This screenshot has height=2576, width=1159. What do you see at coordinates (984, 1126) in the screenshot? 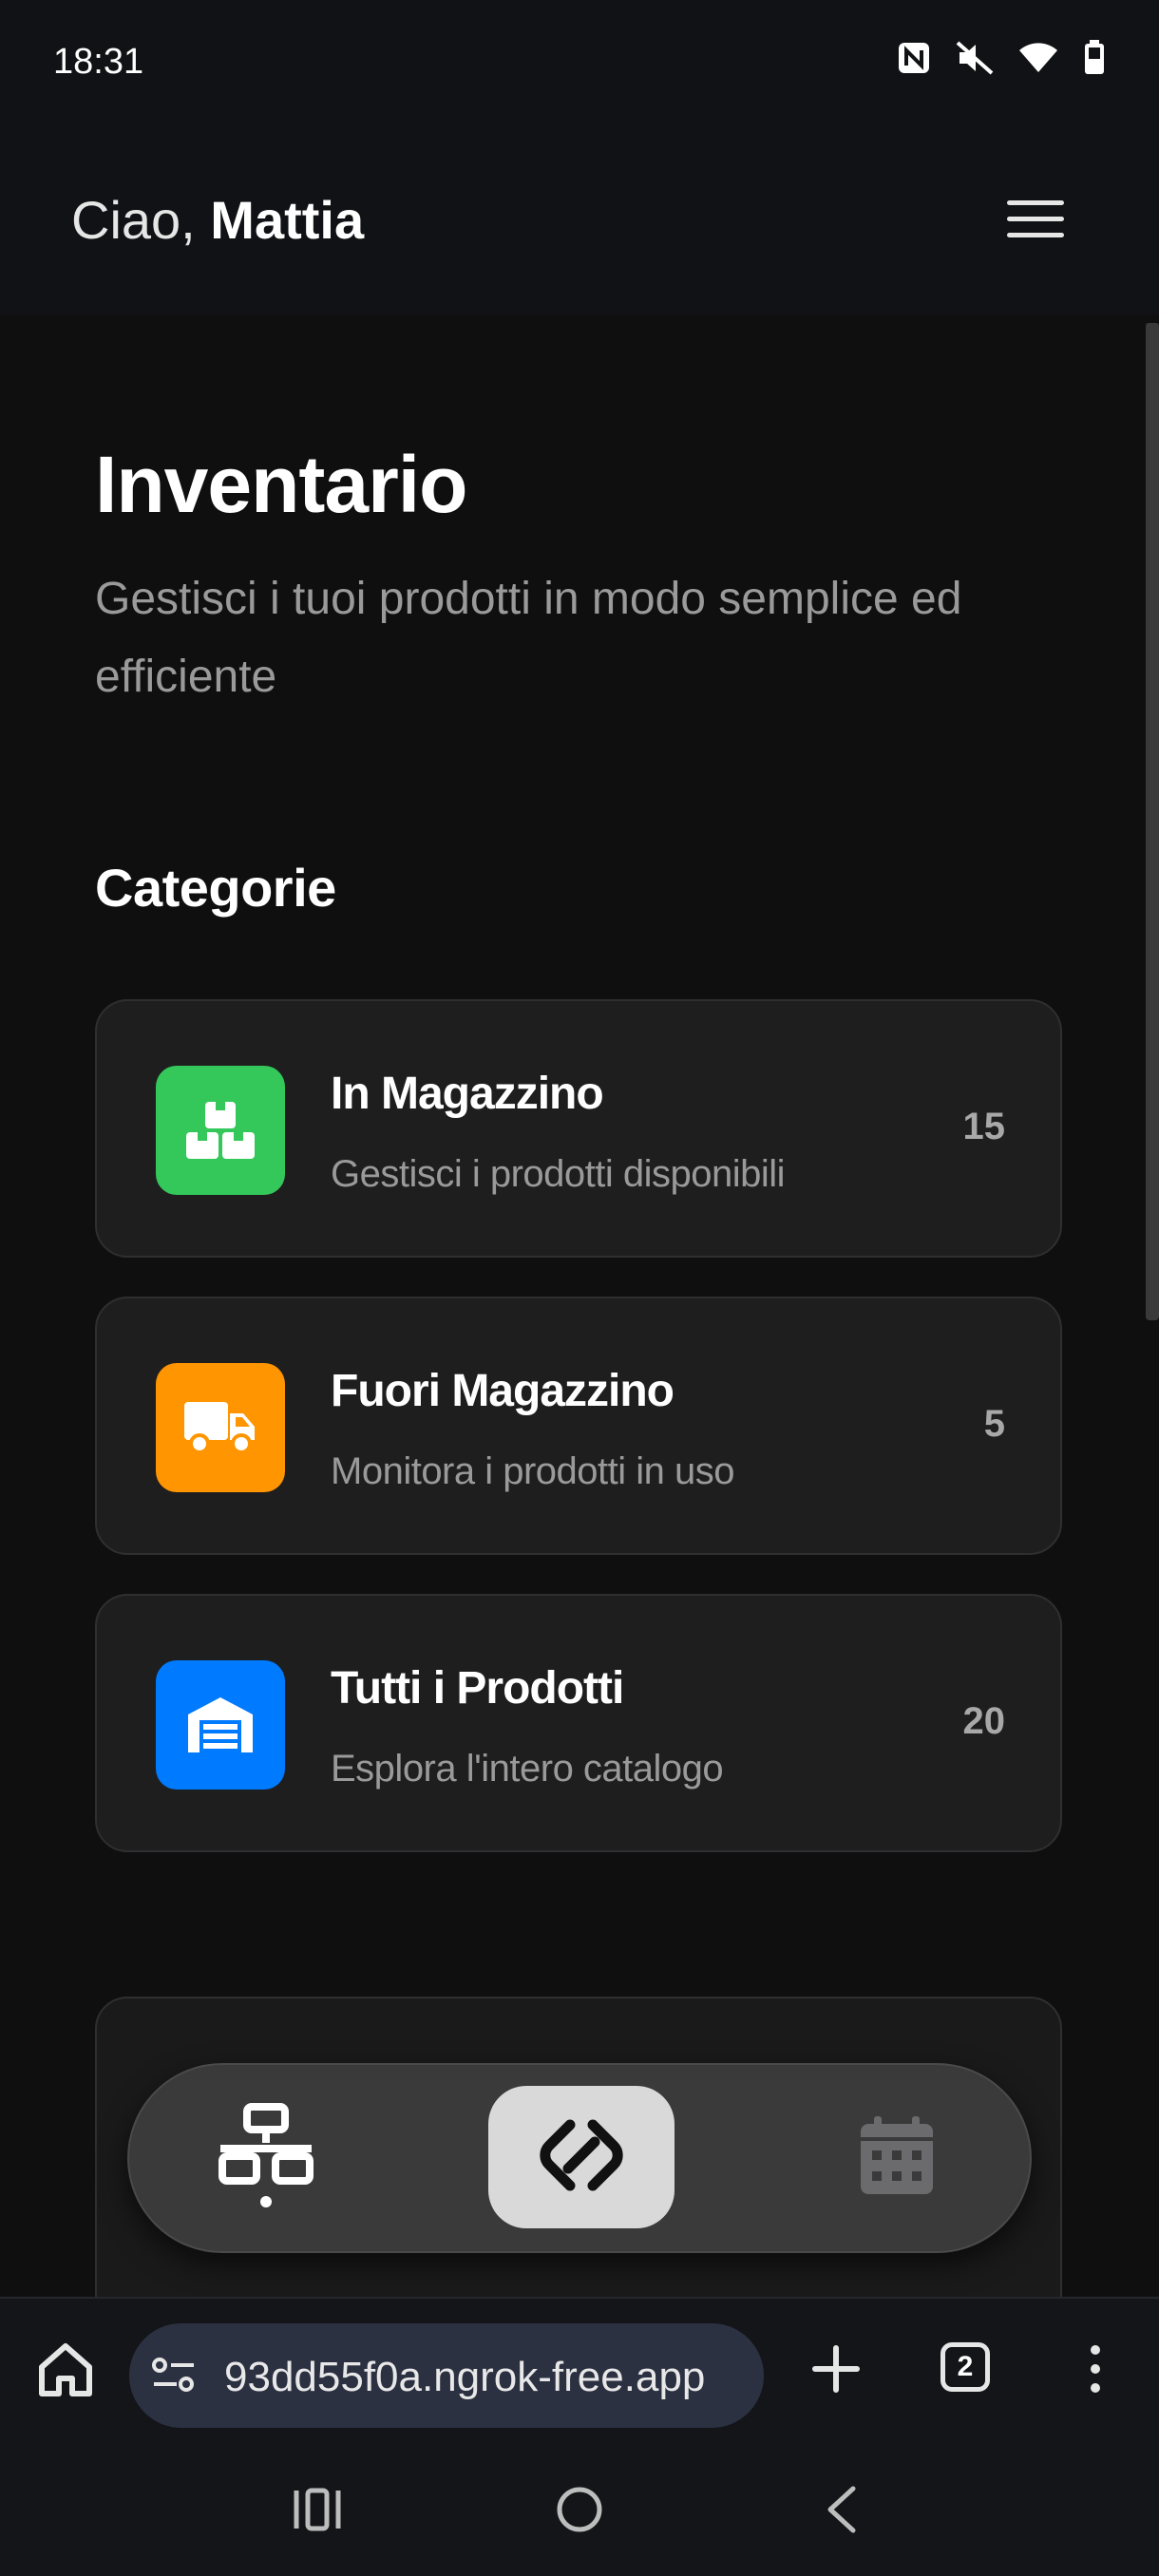
I see `category-count: 15` at bounding box center [984, 1126].